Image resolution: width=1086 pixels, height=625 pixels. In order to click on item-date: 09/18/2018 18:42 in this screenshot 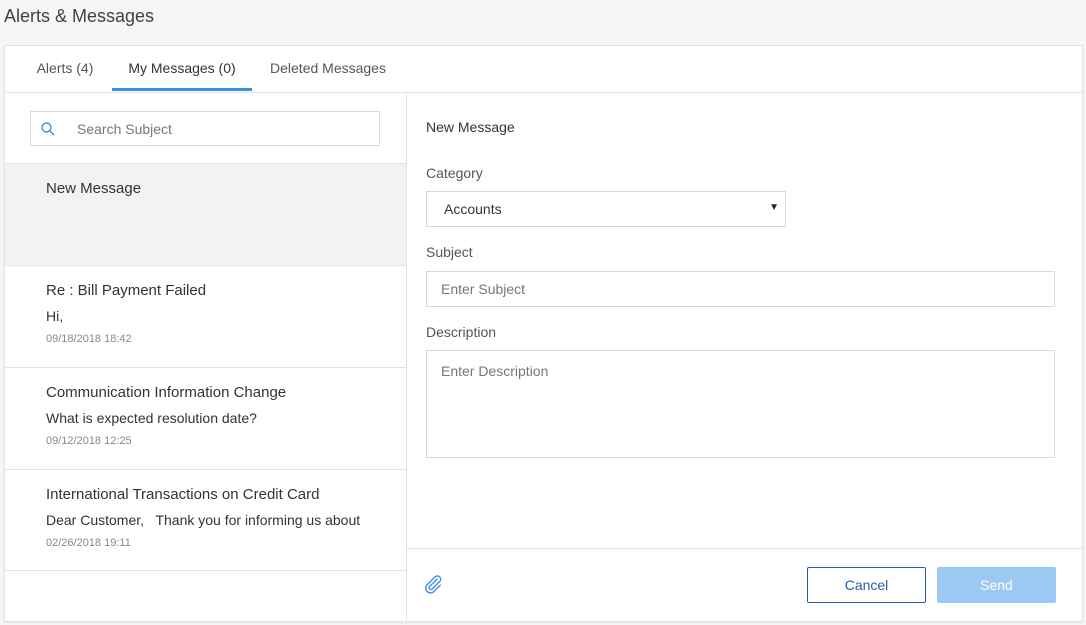, I will do `click(89, 339)`.